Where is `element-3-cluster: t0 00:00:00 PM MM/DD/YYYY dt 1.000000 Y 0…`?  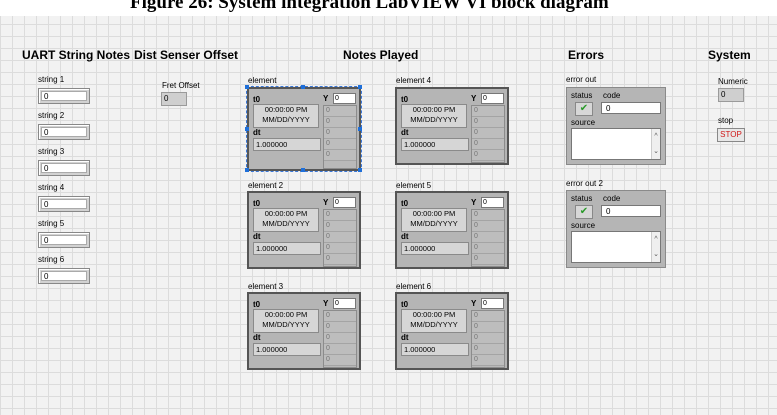
element-3-cluster: t0 00:00:00 PM MM/DD/YYYY dt 1.000000 Y 0… is located at coordinates (304, 331).